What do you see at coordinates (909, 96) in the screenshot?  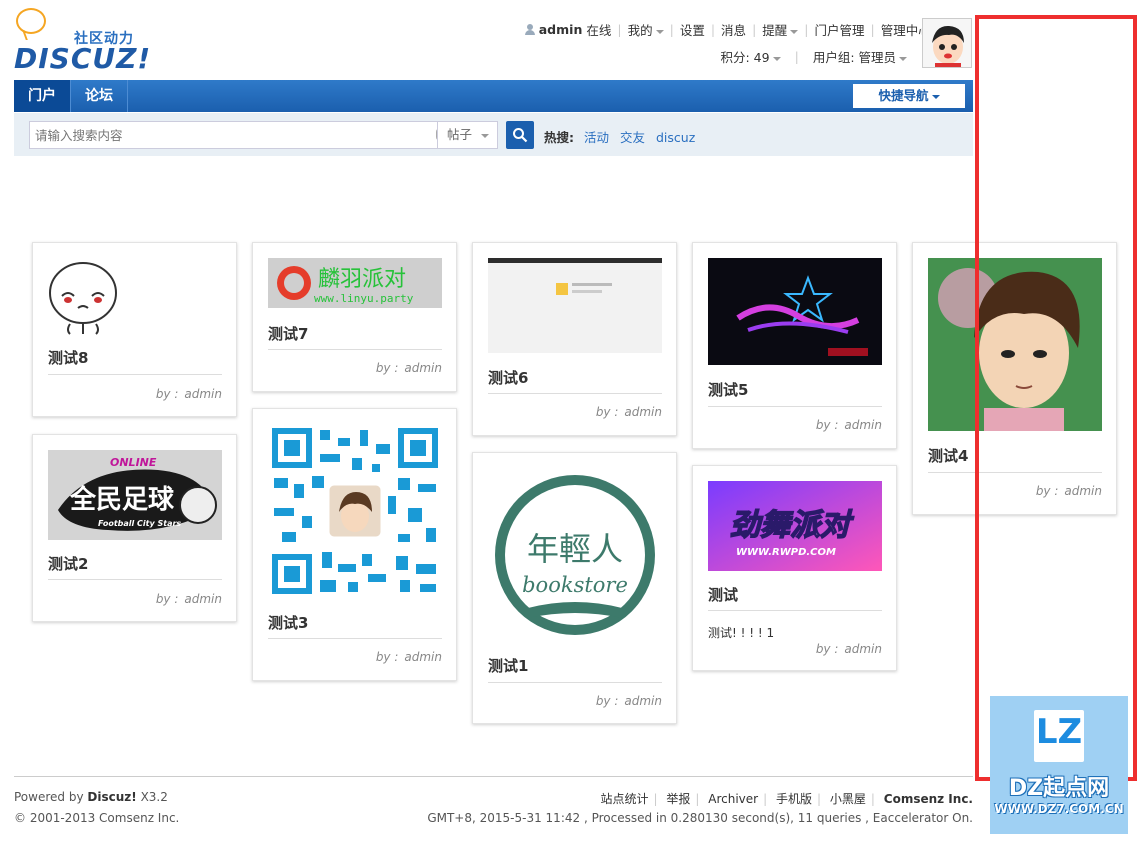 I see `quick-nav-button: 快捷导航` at bounding box center [909, 96].